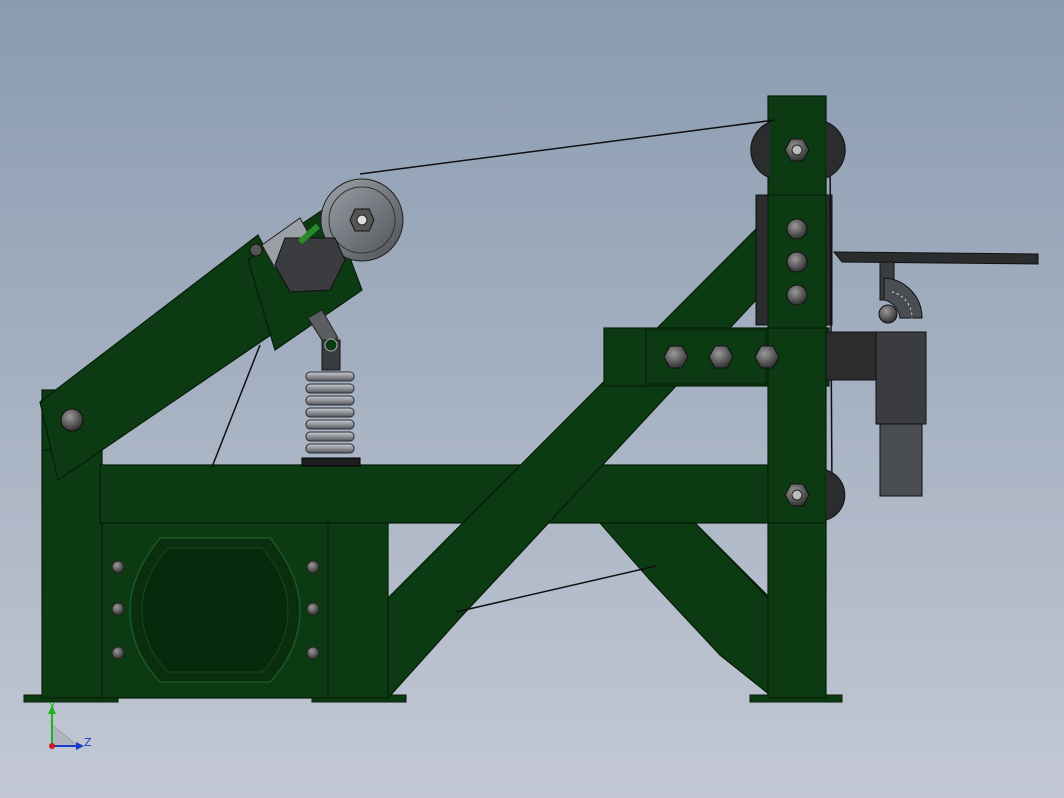  Describe the element at coordinates (52, 746) in the screenshot. I see `origin-dot` at that location.